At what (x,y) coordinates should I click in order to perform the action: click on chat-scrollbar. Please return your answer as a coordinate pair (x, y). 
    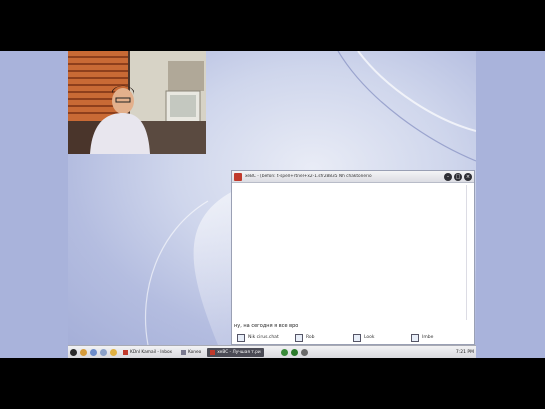
    Looking at the image, I should click on (469, 252).